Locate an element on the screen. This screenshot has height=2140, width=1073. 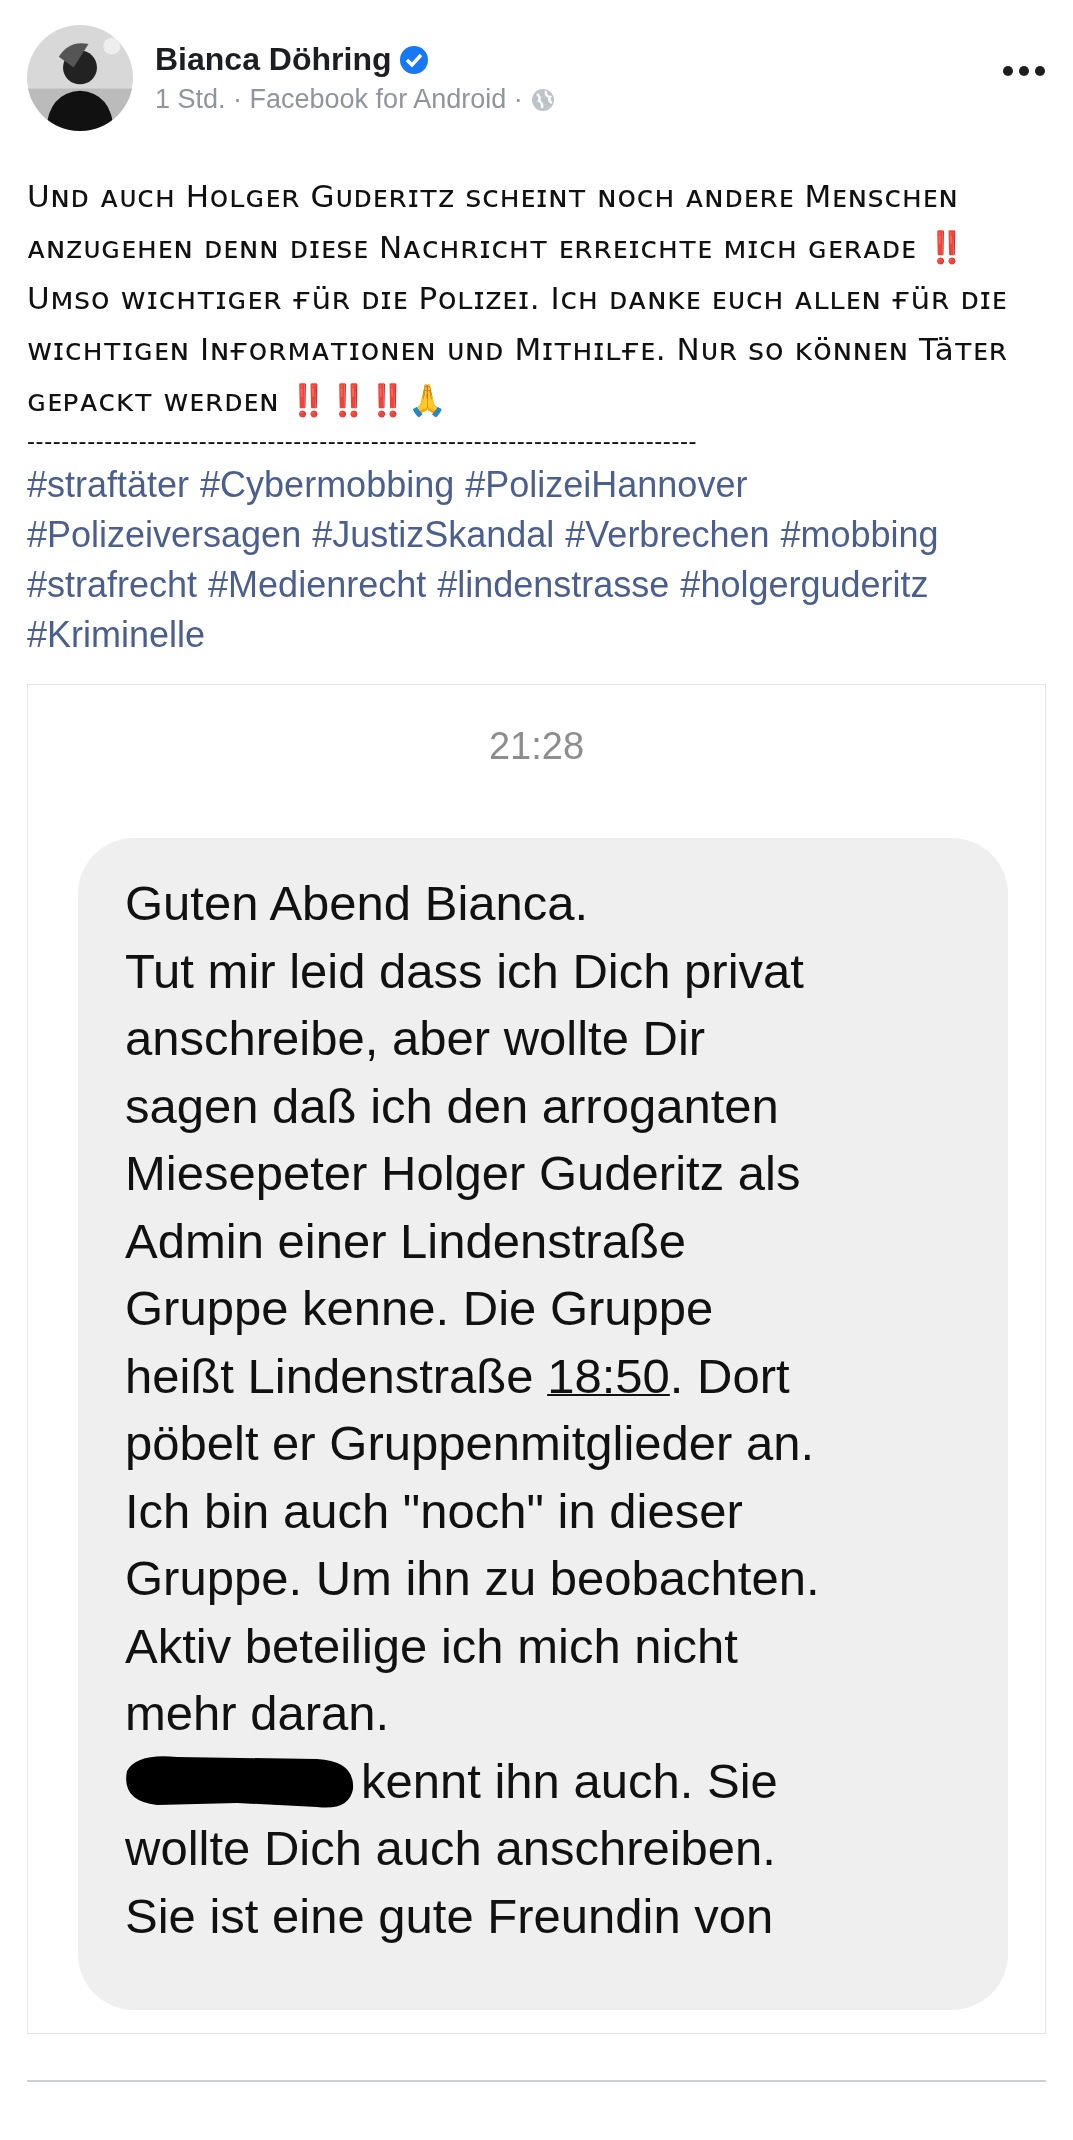
hashtag-link: #Polizeiversagen is located at coordinates (164, 535).